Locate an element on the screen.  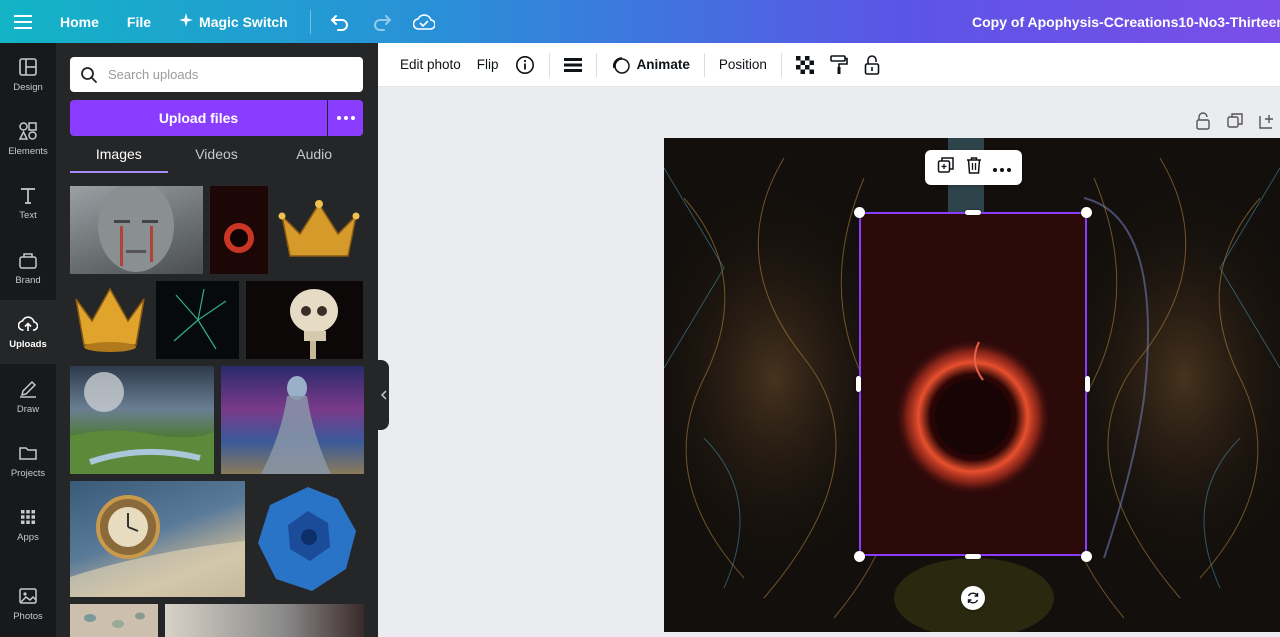
page-lock-icon is located at coordinates (1203, 123).